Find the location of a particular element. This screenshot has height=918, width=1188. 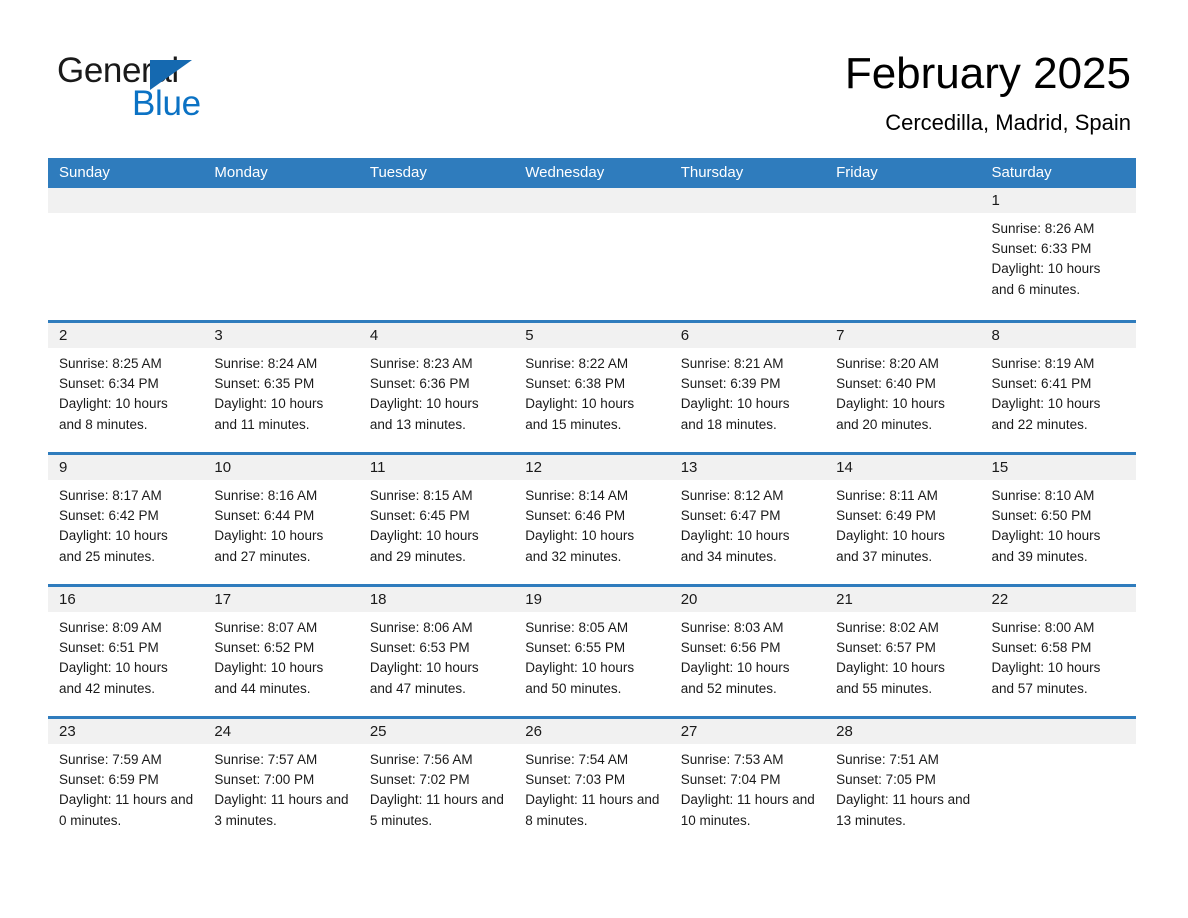

daylight-text: Daylight: 10 hours and 6 minutes. is located at coordinates (1046, 279).